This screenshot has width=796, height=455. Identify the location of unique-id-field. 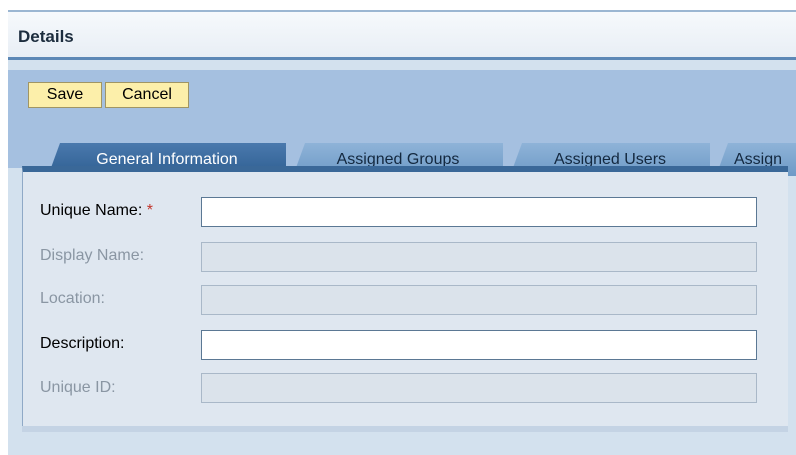
(479, 388).